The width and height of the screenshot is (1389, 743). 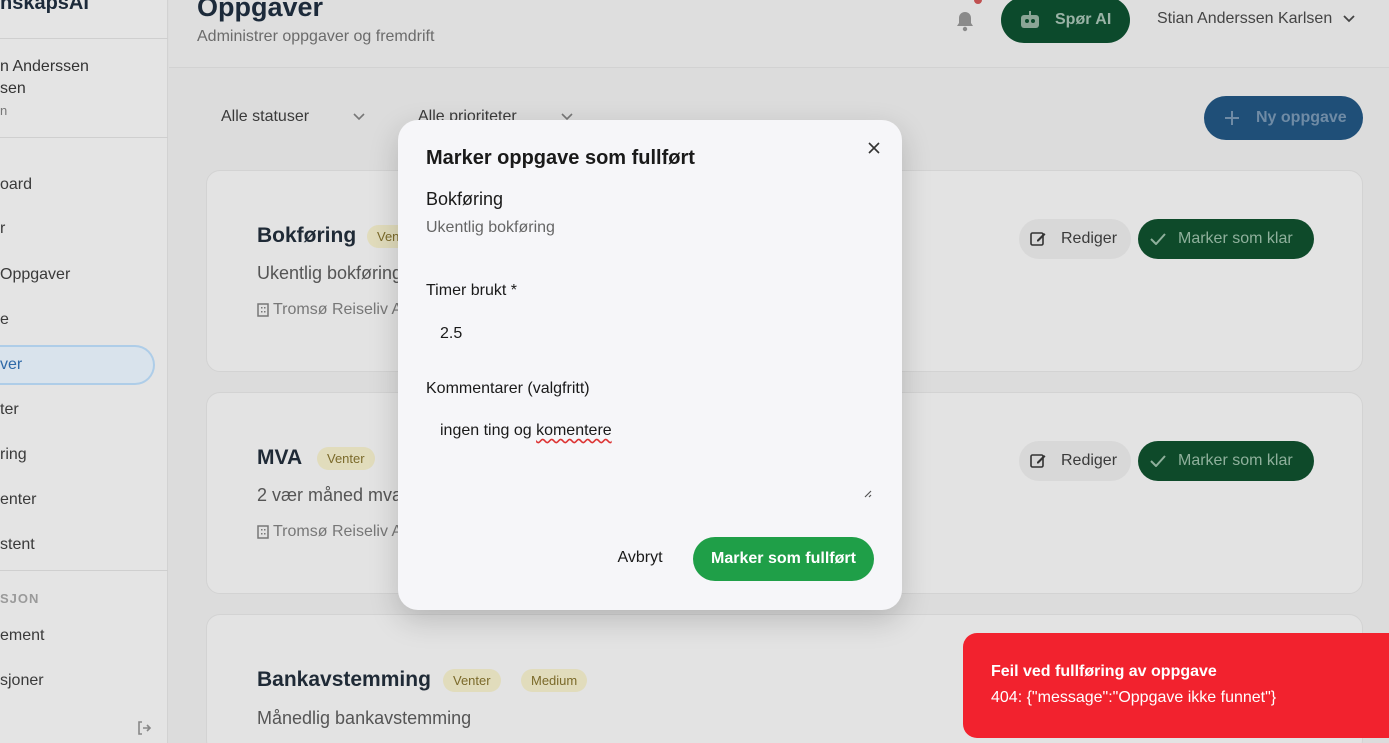 What do you see at coordinates (1134, 697) in the screenshot?
I see `toast-message: 404: {"message":"Oppgave ikke funnet"}` at bounding box center [1134, 697].